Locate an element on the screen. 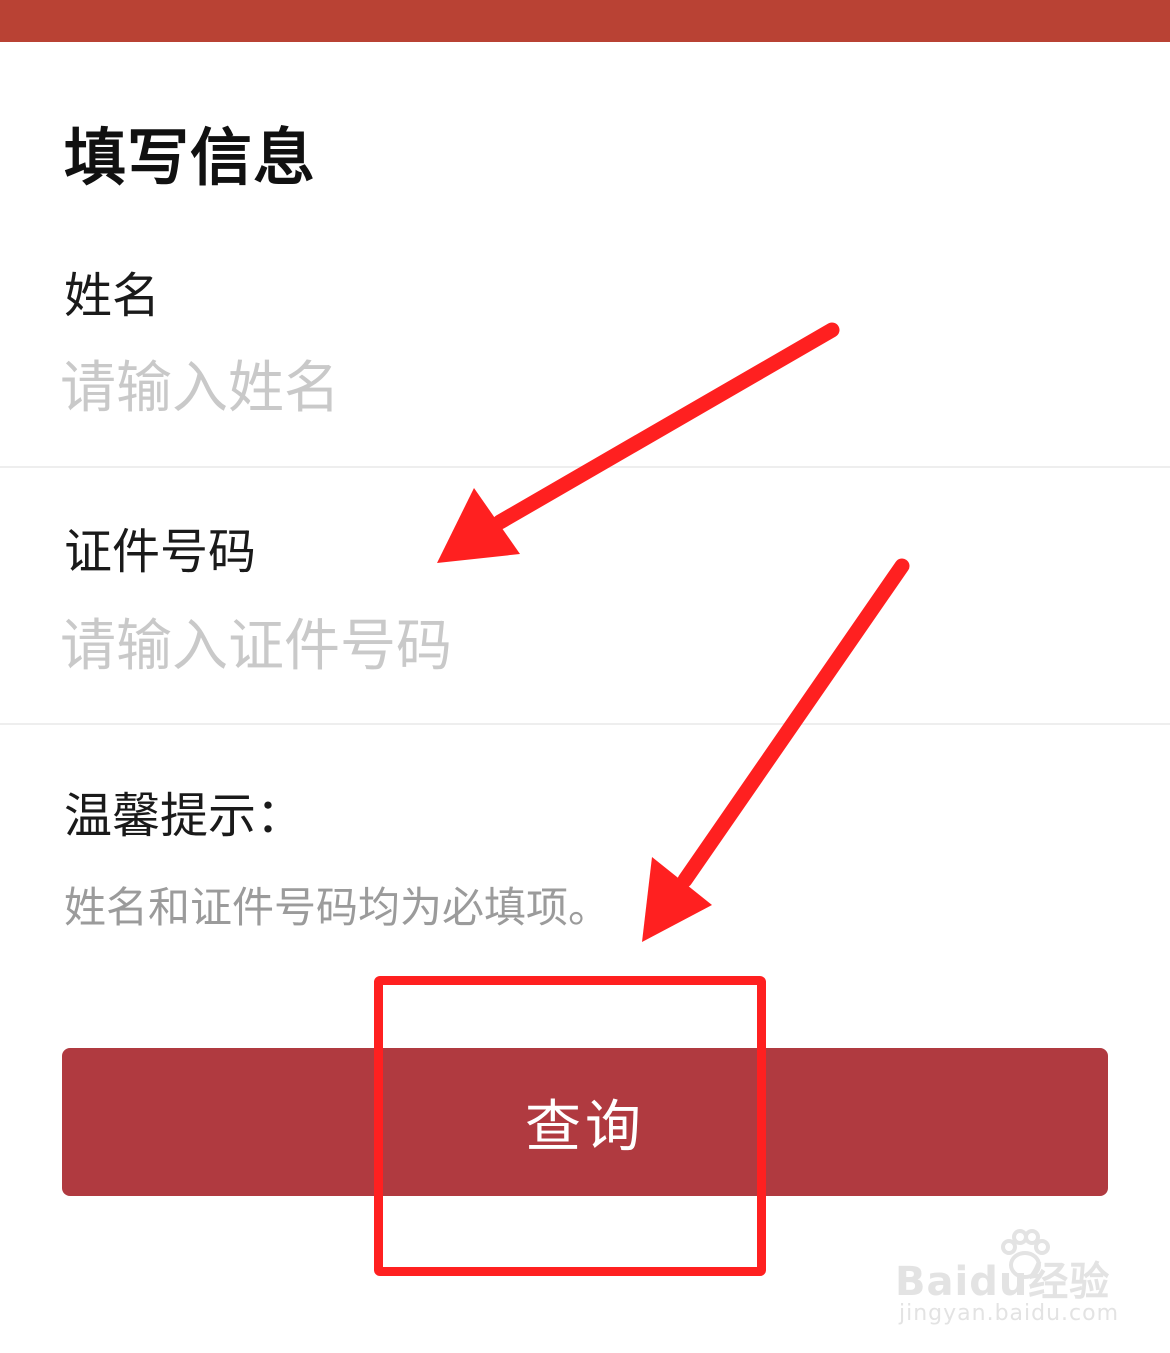 The image size is (1170, 1353). top-bar is located at coordinates (585, 21).